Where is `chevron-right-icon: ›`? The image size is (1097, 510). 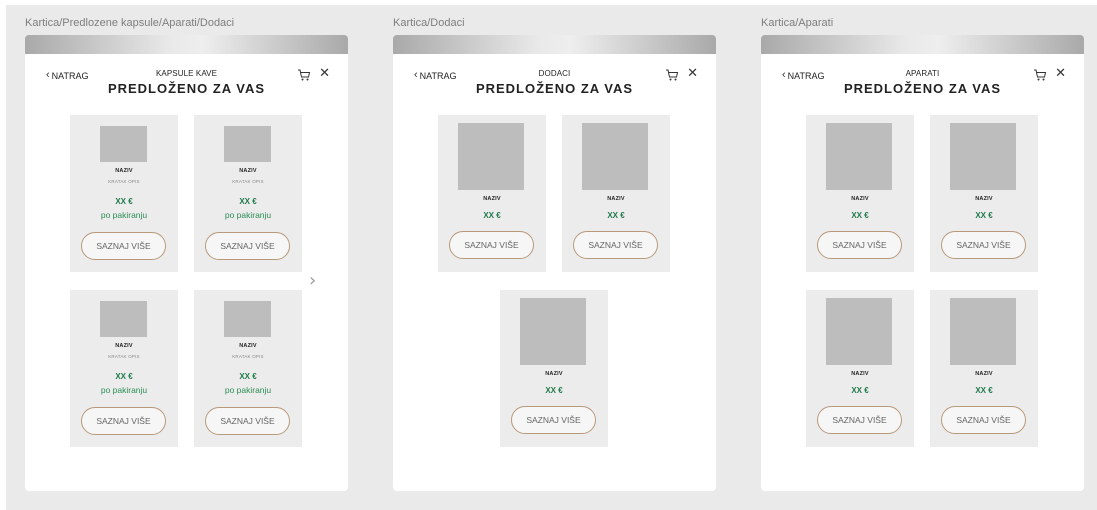
chevron-right-icon: › is located at coordinates (312, 281).